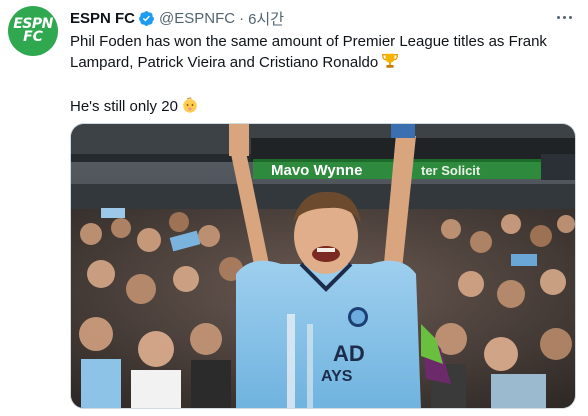 This screenshot has height=416, width=588. I want to click on more-options-icon, so click(564, 17).